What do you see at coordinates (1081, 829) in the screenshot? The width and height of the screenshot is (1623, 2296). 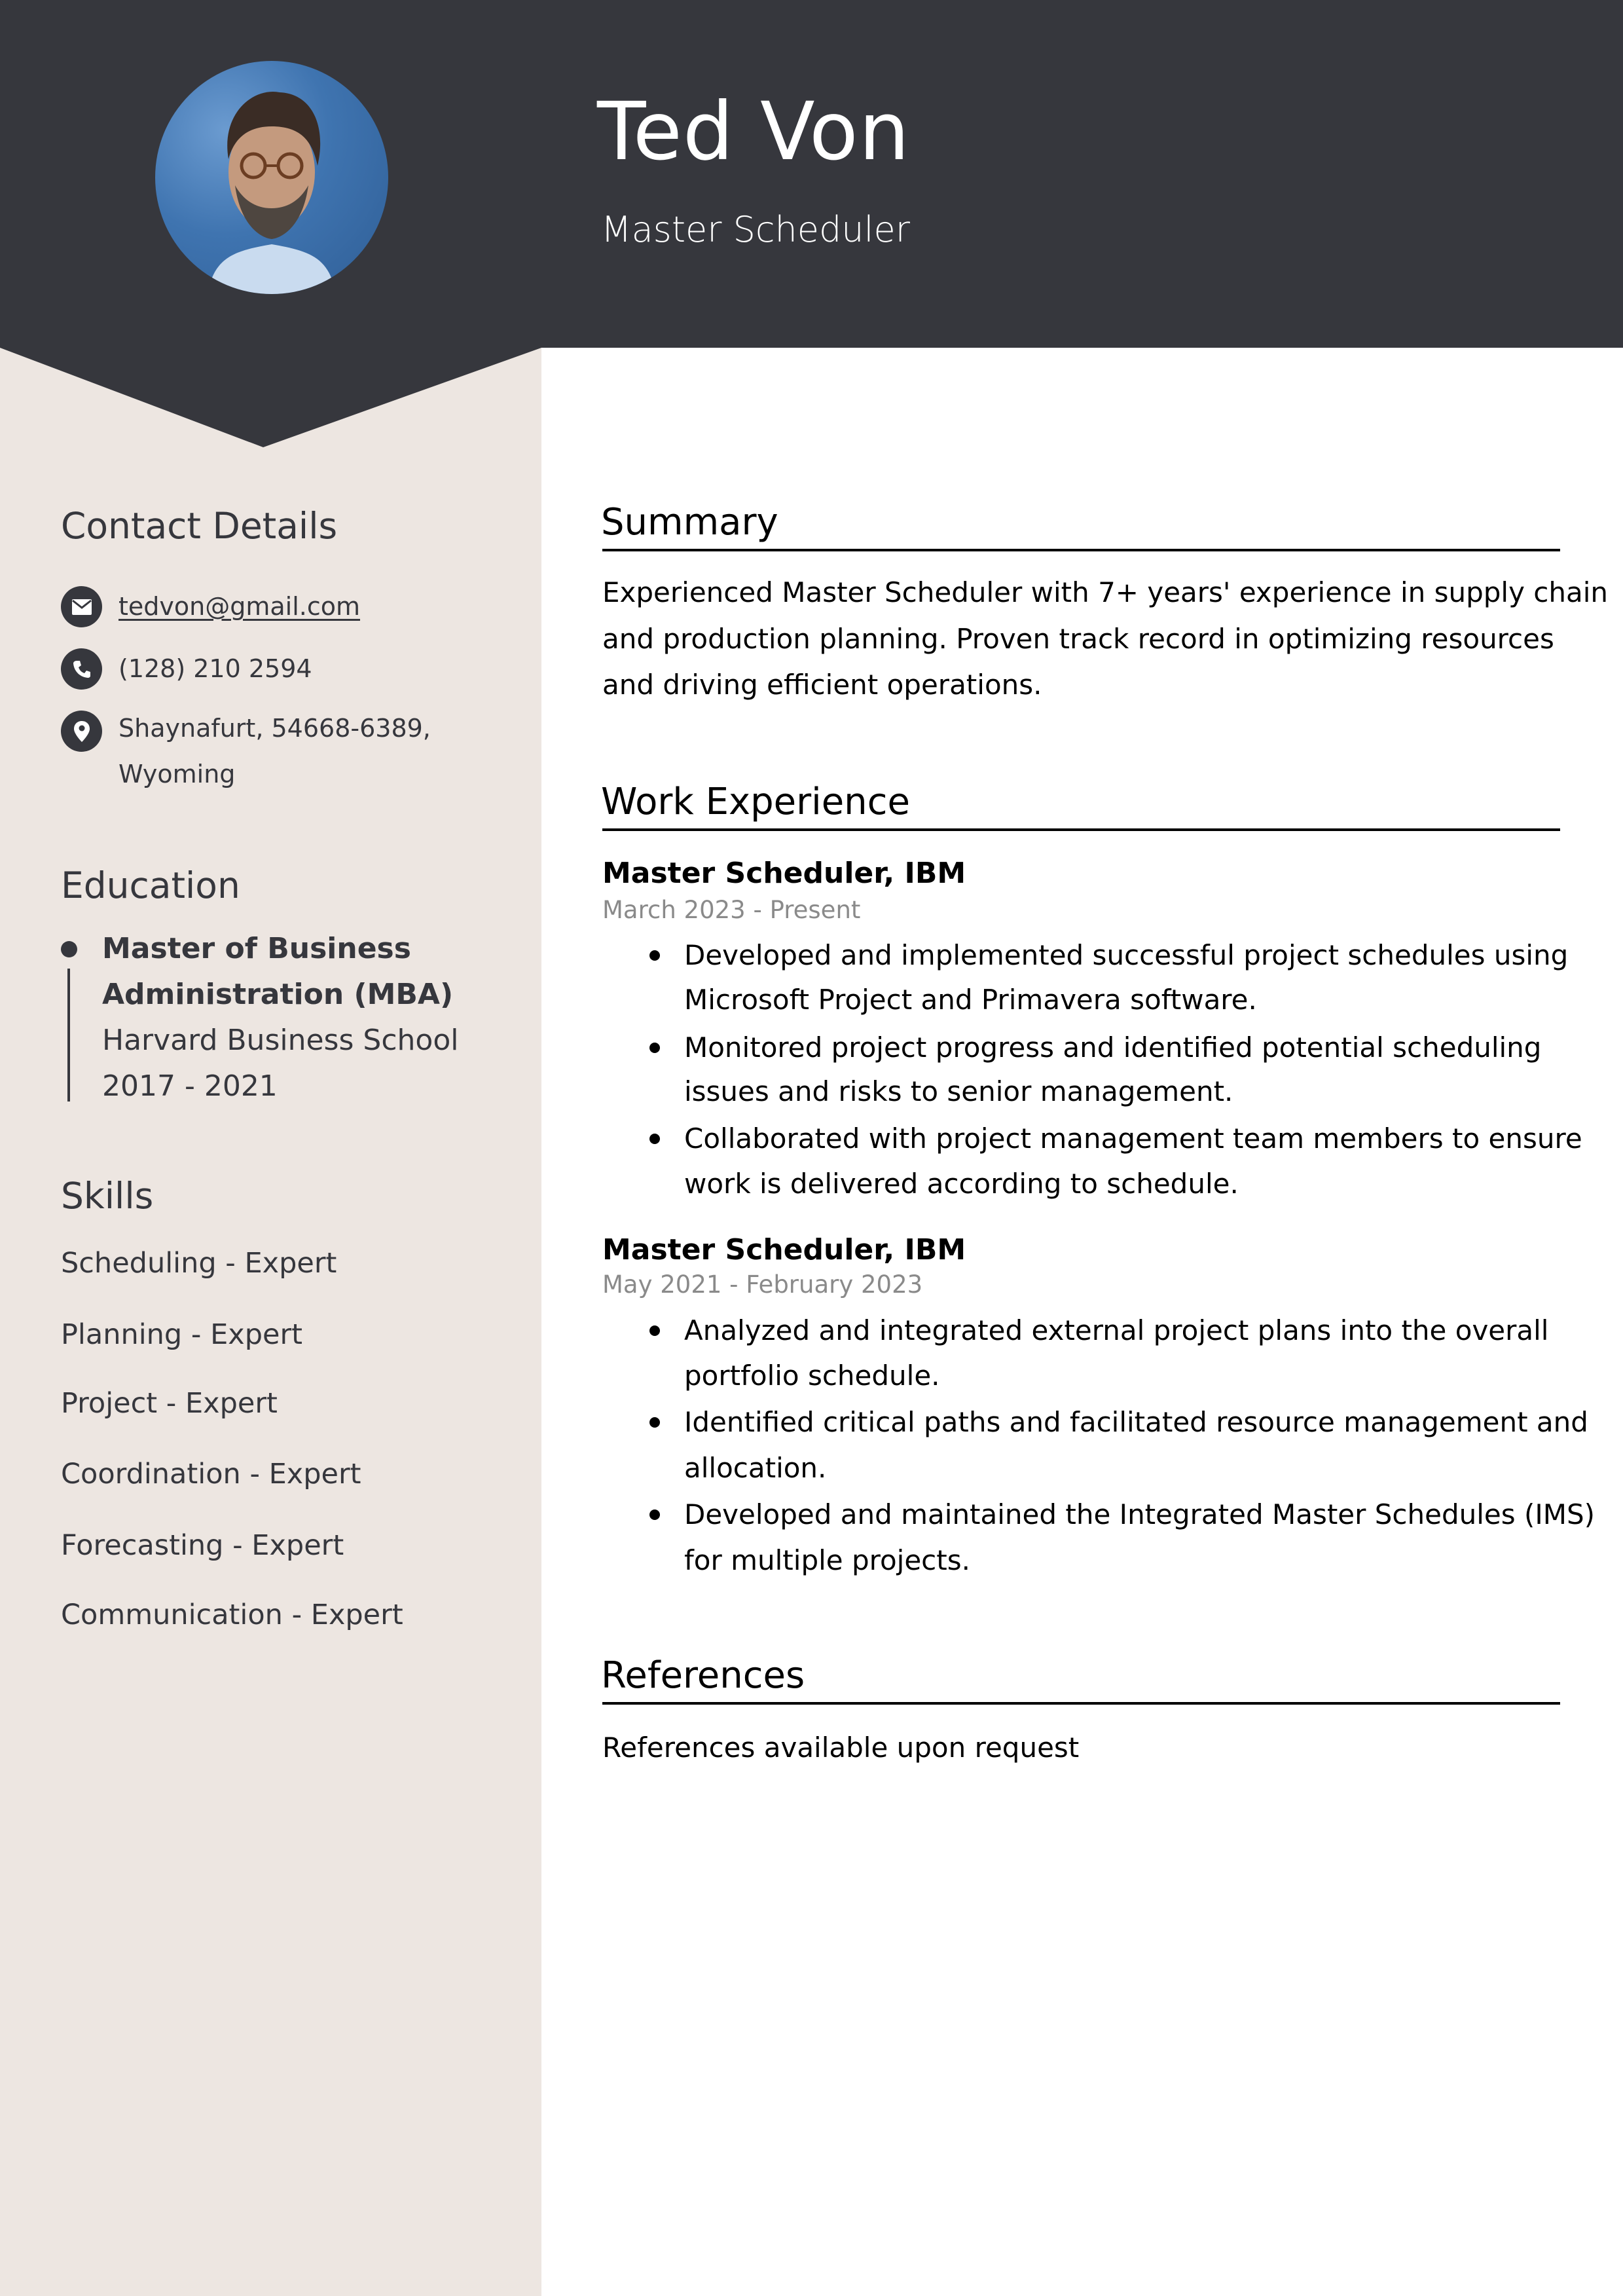 I see `work-divider` at bounding box center [1081, 829].